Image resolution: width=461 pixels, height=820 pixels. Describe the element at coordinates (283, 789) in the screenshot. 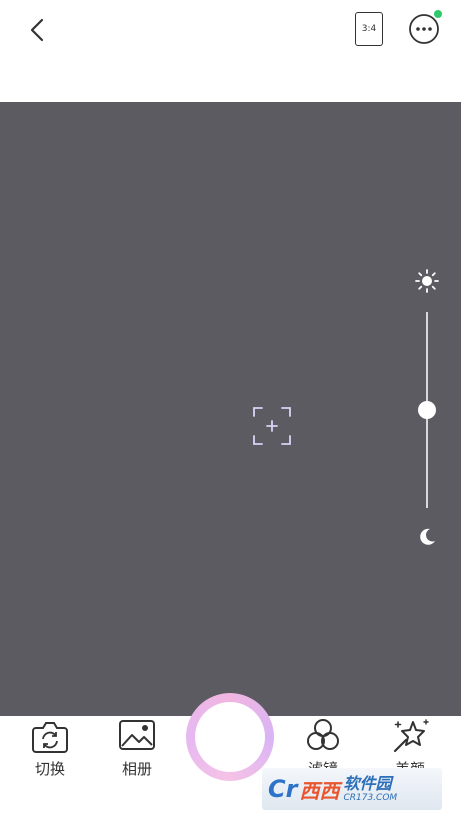

I see `watermark-logo: Cr` at that location.